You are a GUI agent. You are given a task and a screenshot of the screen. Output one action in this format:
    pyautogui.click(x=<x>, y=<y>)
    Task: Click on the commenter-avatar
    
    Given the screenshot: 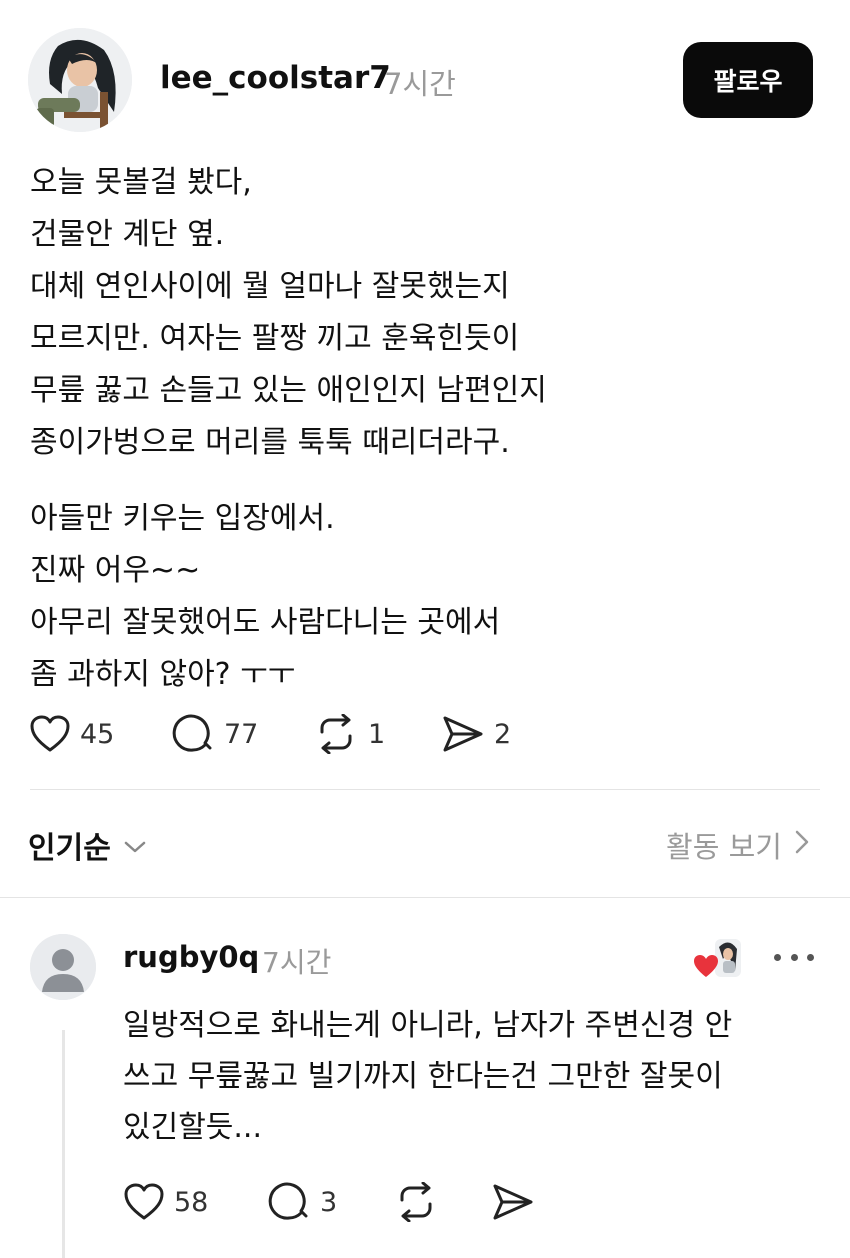 What is the action you would take?
    pyautogui.click(x=63, y=967)
    